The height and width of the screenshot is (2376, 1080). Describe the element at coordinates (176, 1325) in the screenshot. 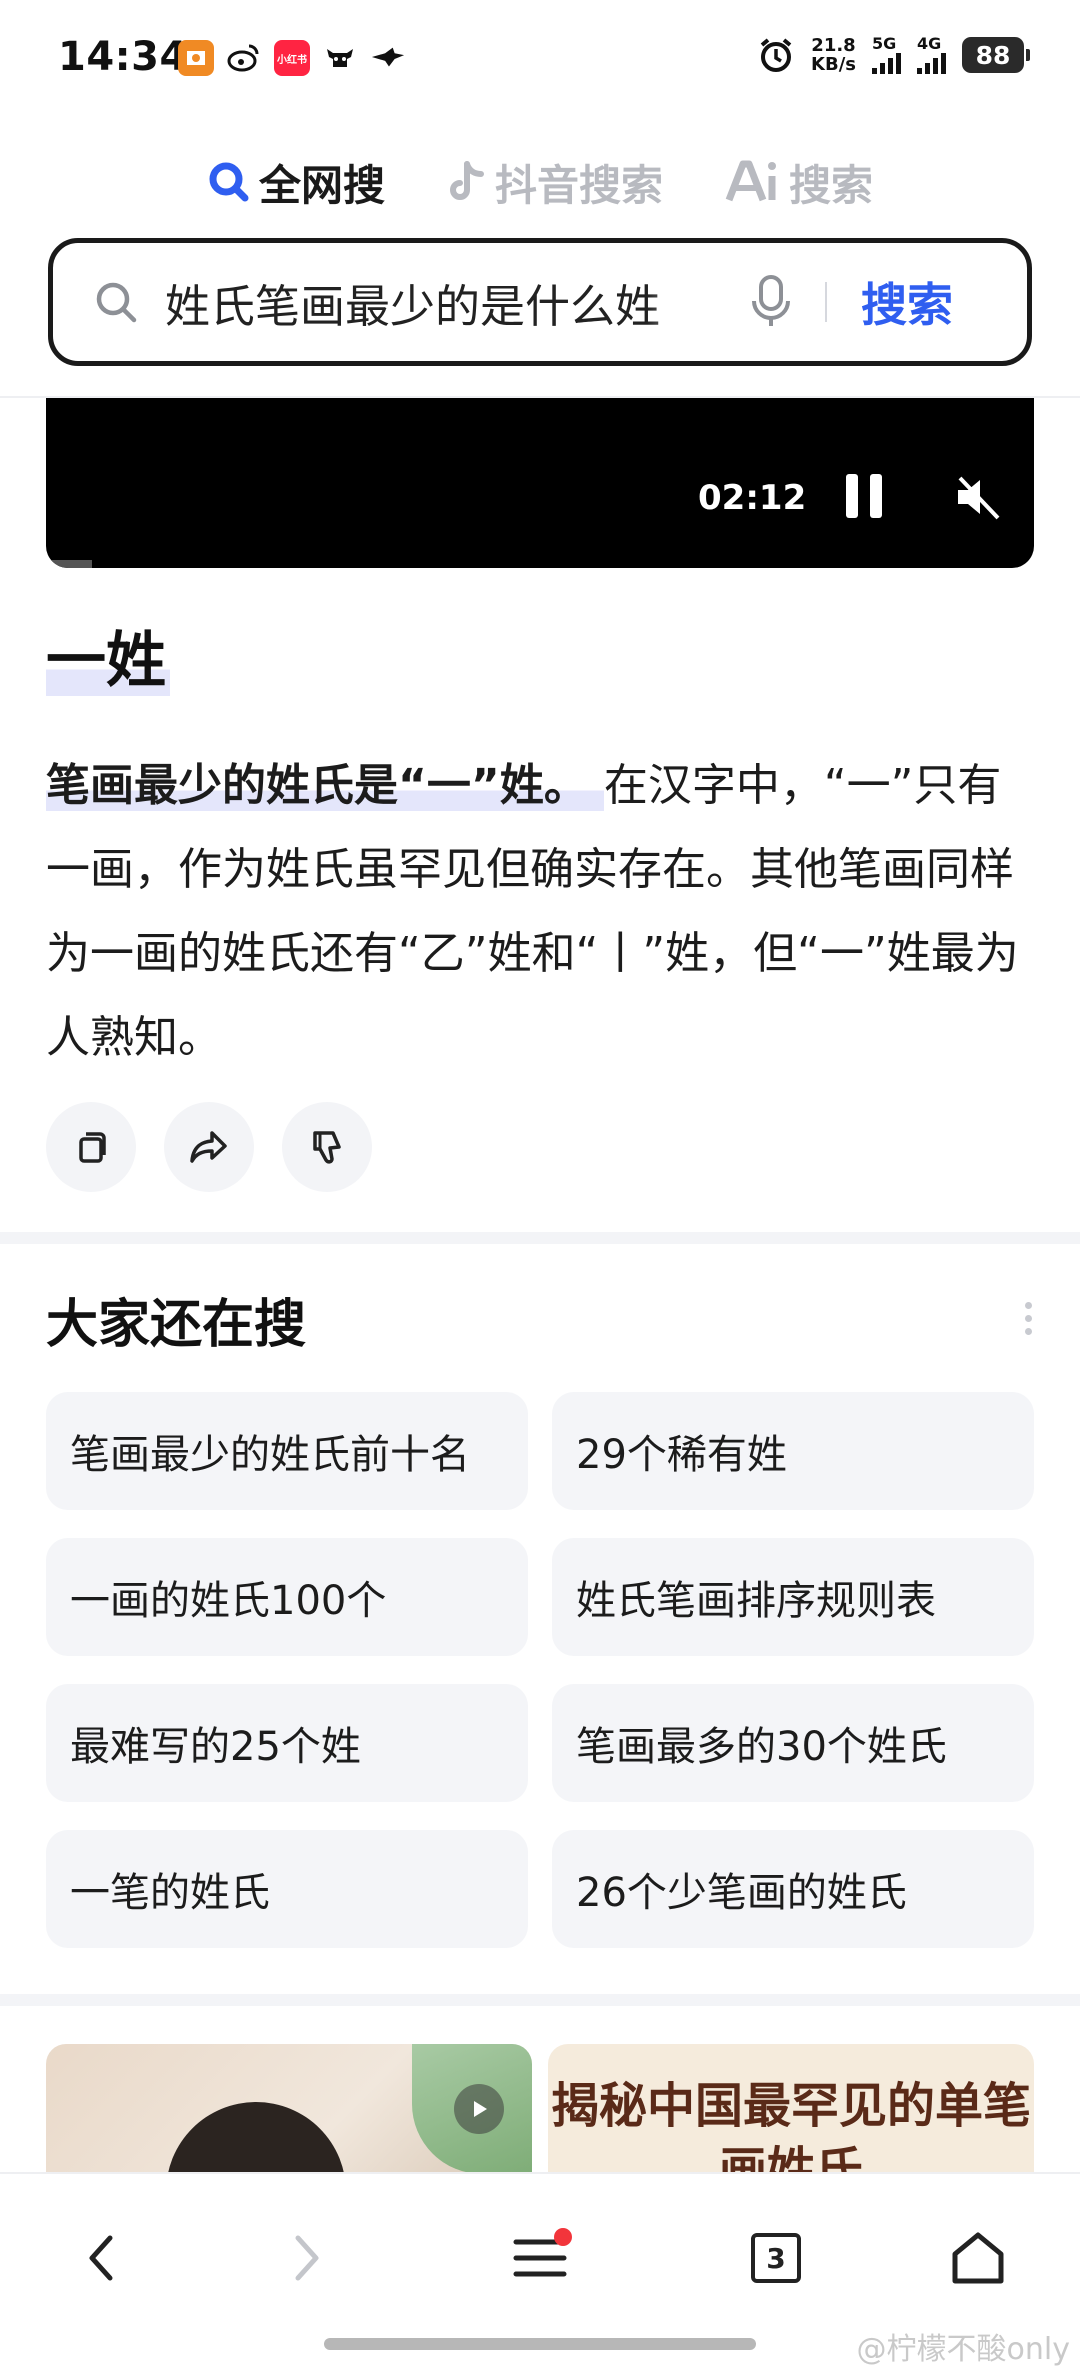

I see `related-searches-title: 大家还在搜` at that location.